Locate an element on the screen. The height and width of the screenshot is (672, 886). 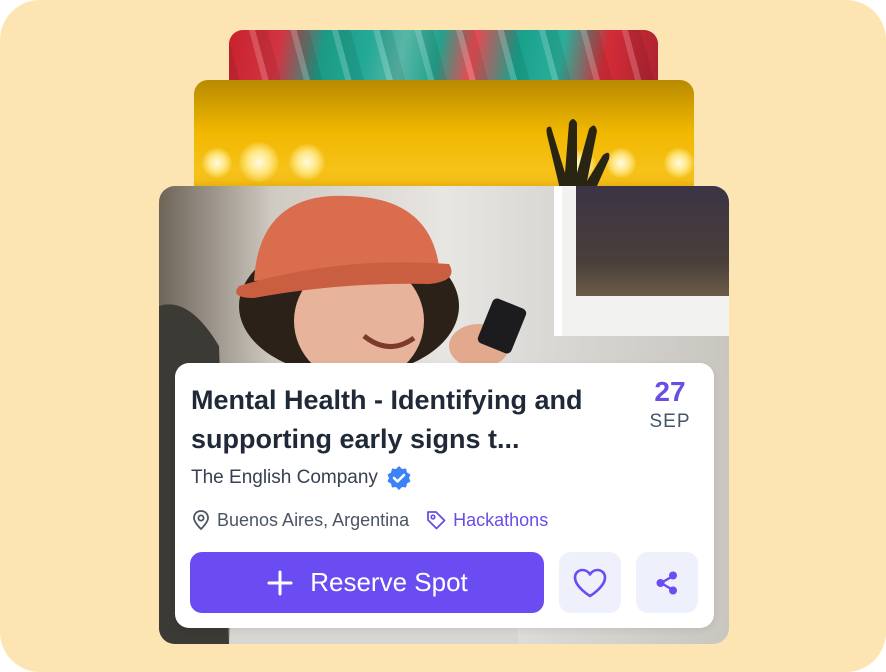
event-meta-row: Buenos Aires, Argentina Hackathons is located at coordinates (369, 520).